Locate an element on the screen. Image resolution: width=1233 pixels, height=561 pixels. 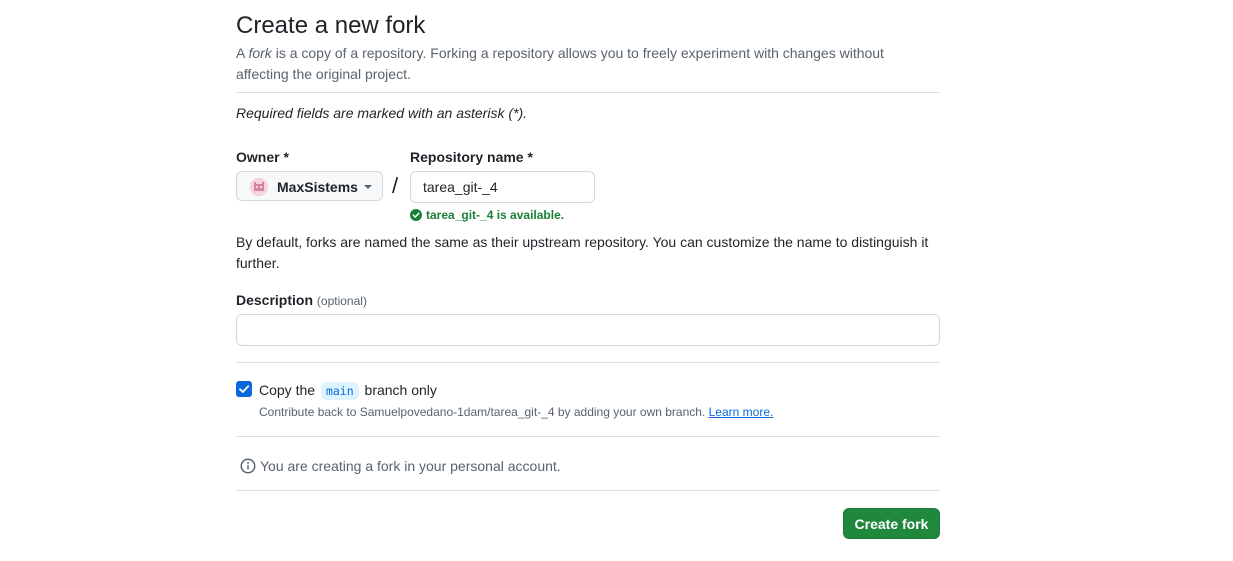
divider-lower is located at coordinates (588, 436).